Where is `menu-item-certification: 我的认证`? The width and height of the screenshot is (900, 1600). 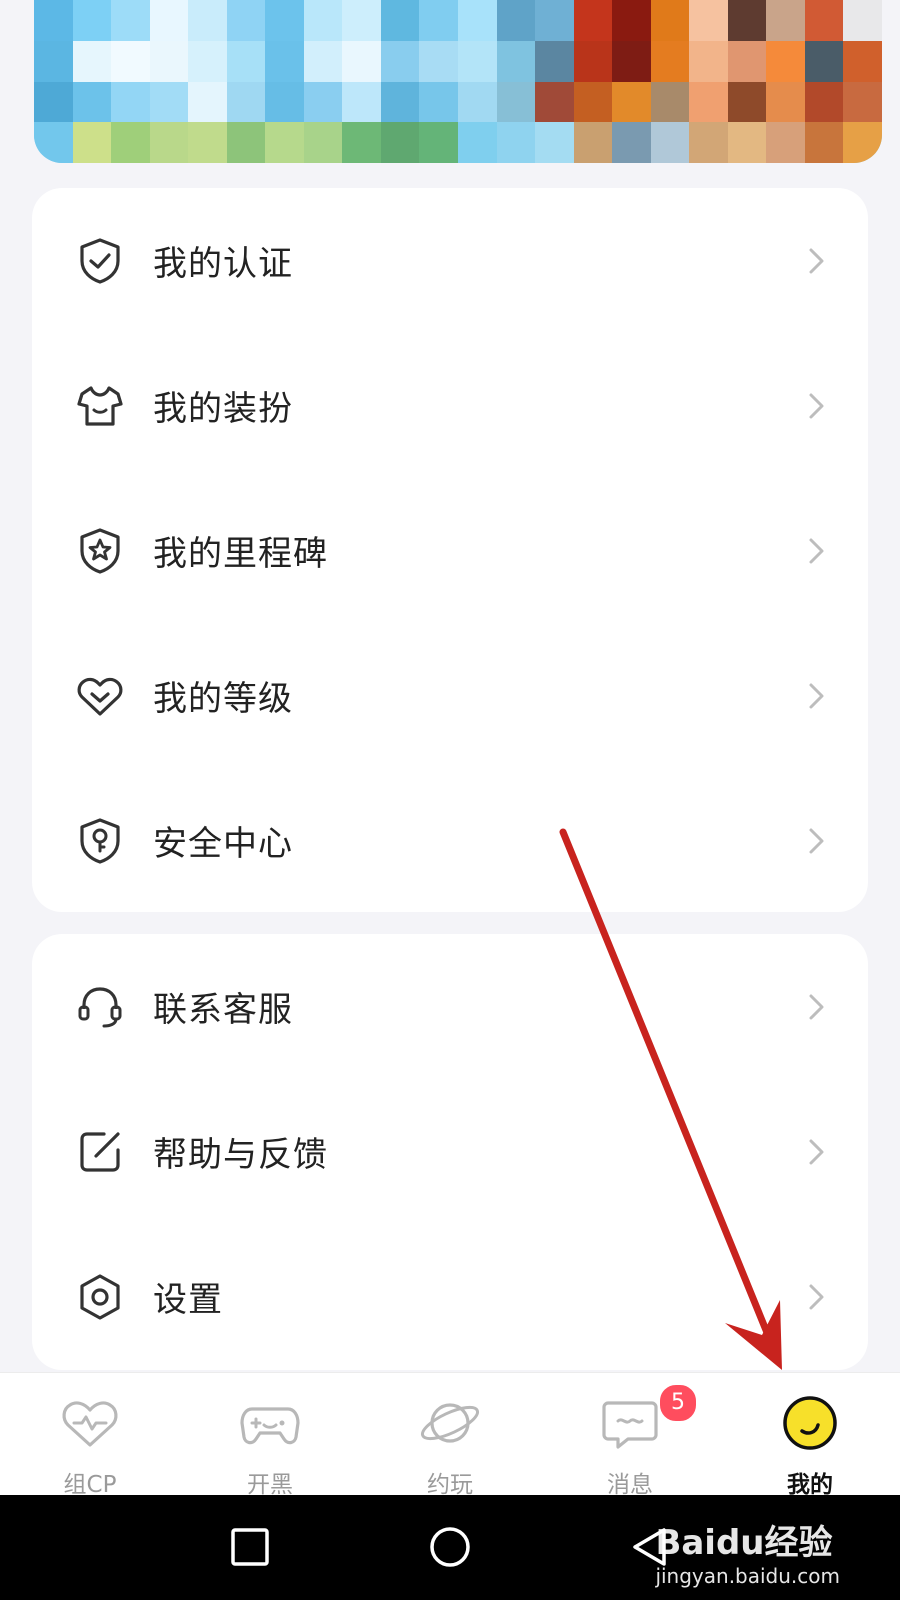
menu-item-certification: 我的认证 is located at coordinates (450, 260).